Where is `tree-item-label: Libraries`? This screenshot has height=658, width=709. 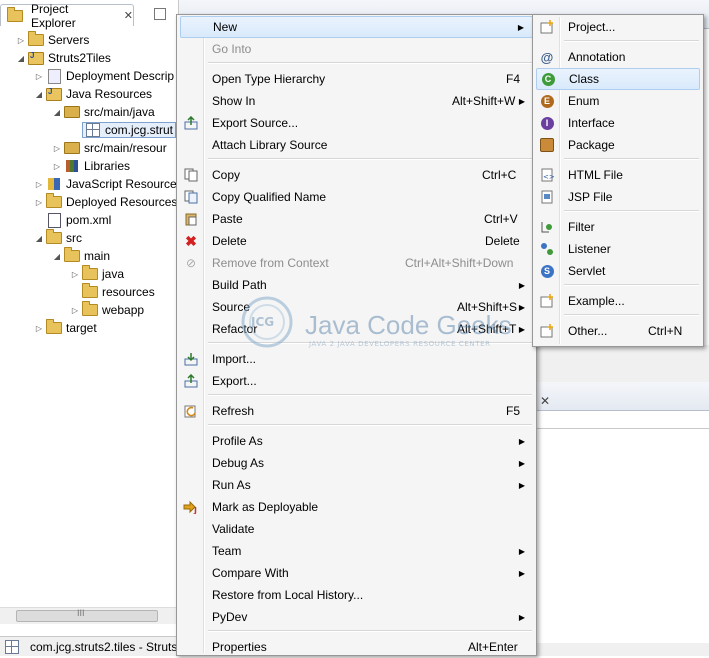 tree-item-label: Libraries is located at coordinates (107, 166).